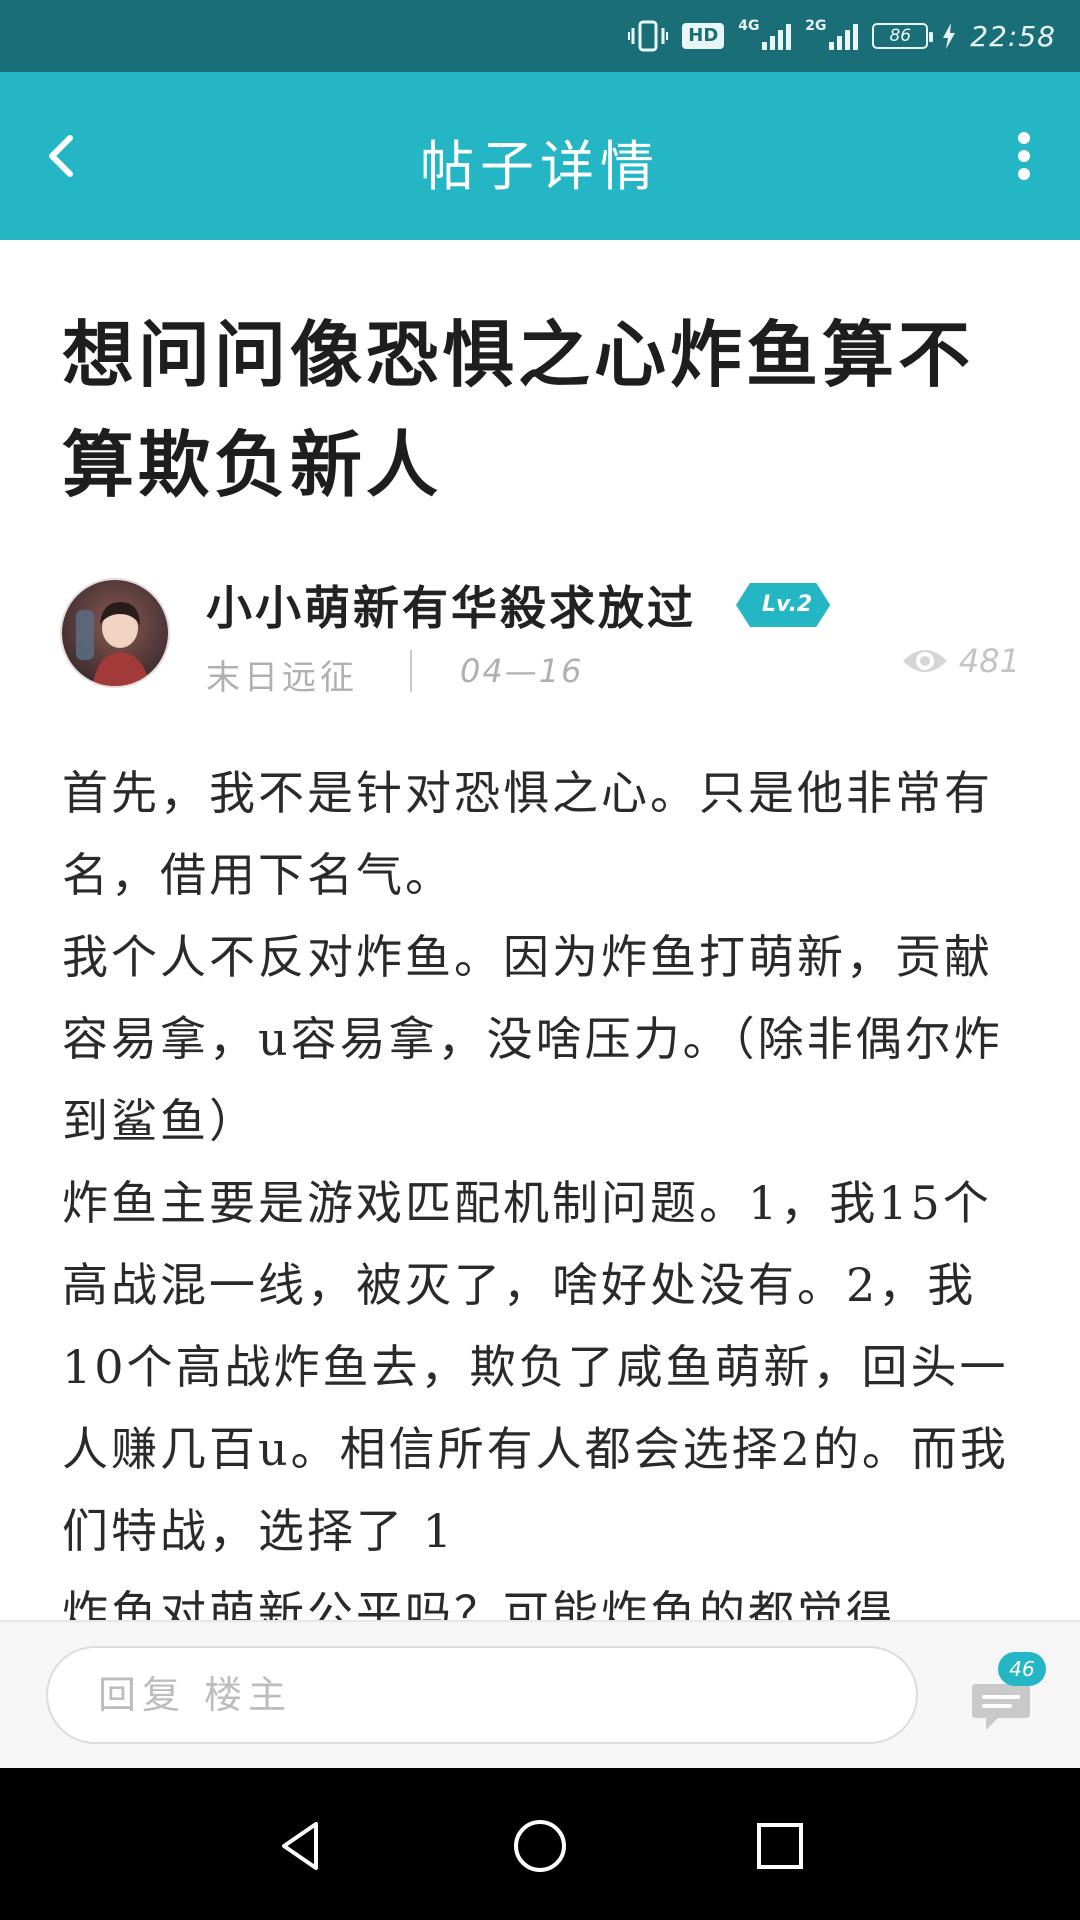 The width and height of the screenshot is (1080, 1920). I want to click on nav-home-button, so click(540, 1846).